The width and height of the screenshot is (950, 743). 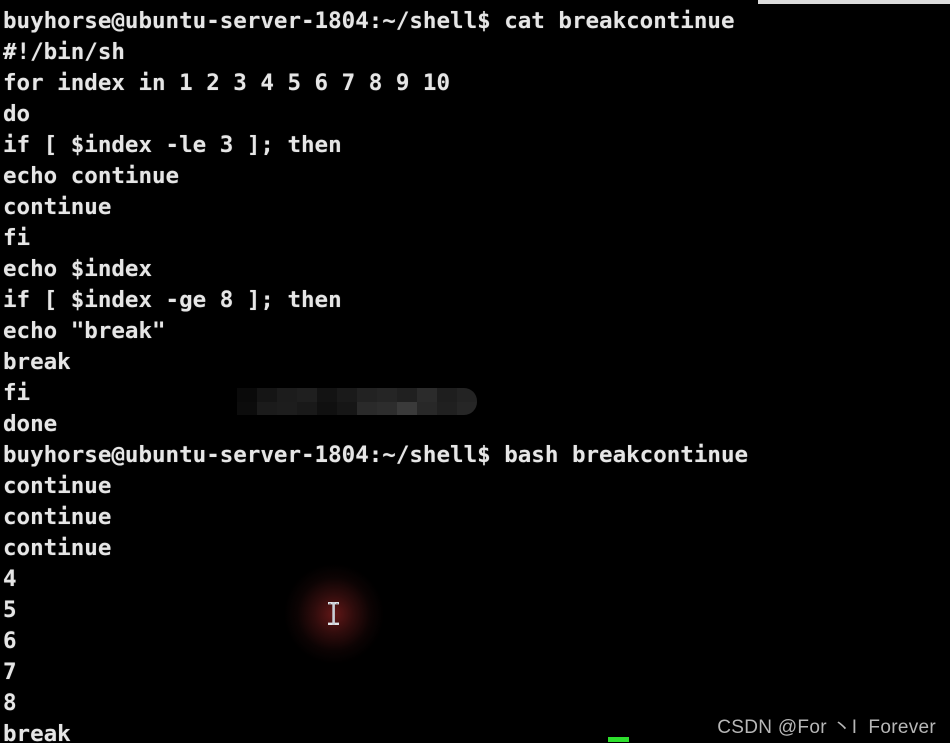 I want to click on terminal-line: if [ $index -le 3 ]; then, so click(x=172, y=145).